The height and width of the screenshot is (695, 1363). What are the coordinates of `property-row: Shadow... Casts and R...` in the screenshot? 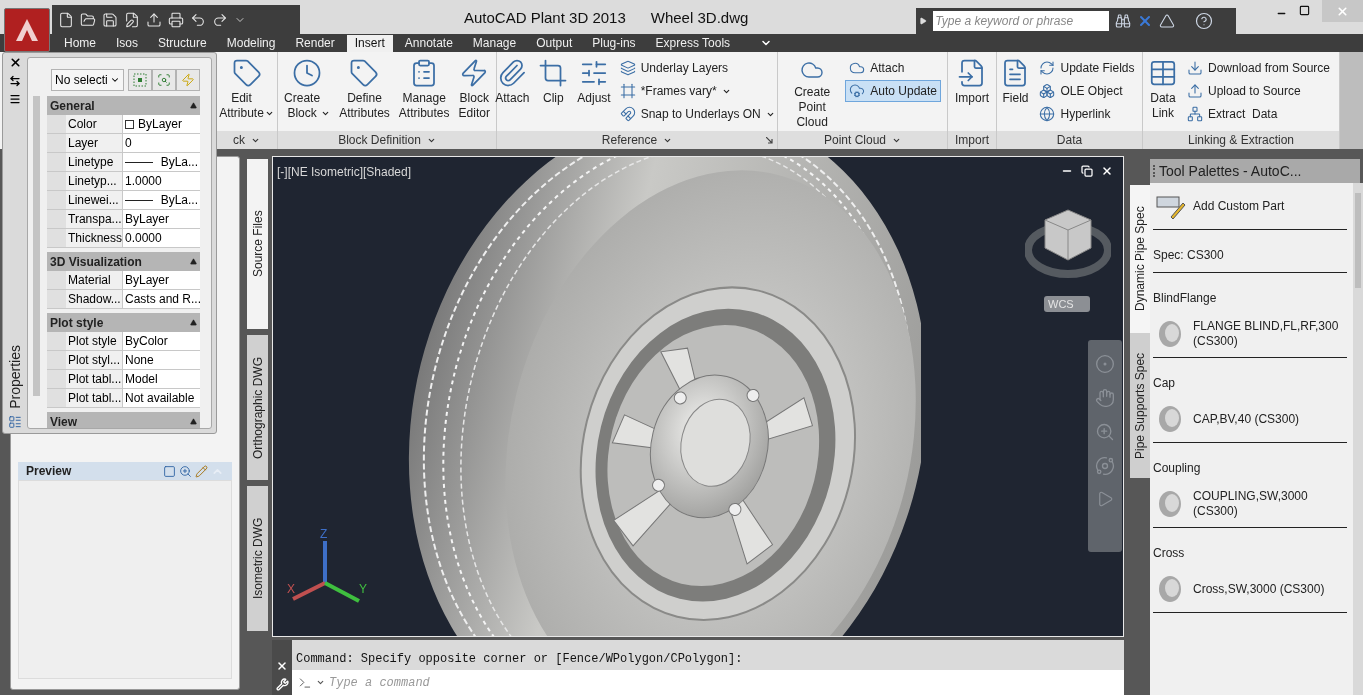 It's located at (123, 299).